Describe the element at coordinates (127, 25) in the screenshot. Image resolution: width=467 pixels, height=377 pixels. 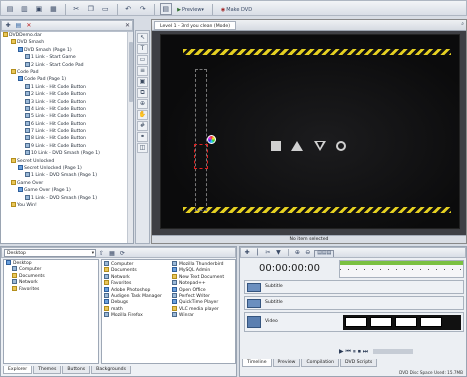
I see `panel-close-icon: ✕` at that location.